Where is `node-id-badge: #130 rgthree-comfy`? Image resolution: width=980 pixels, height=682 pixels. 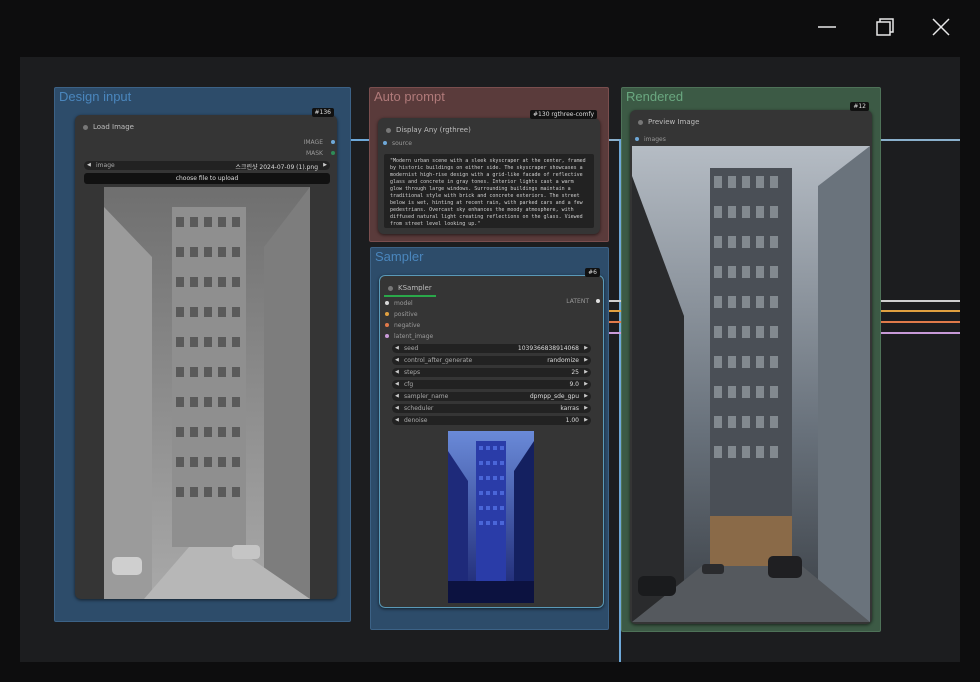
node-id-badge: #130 rgthree-comfy is located at coordinates (563, 114).